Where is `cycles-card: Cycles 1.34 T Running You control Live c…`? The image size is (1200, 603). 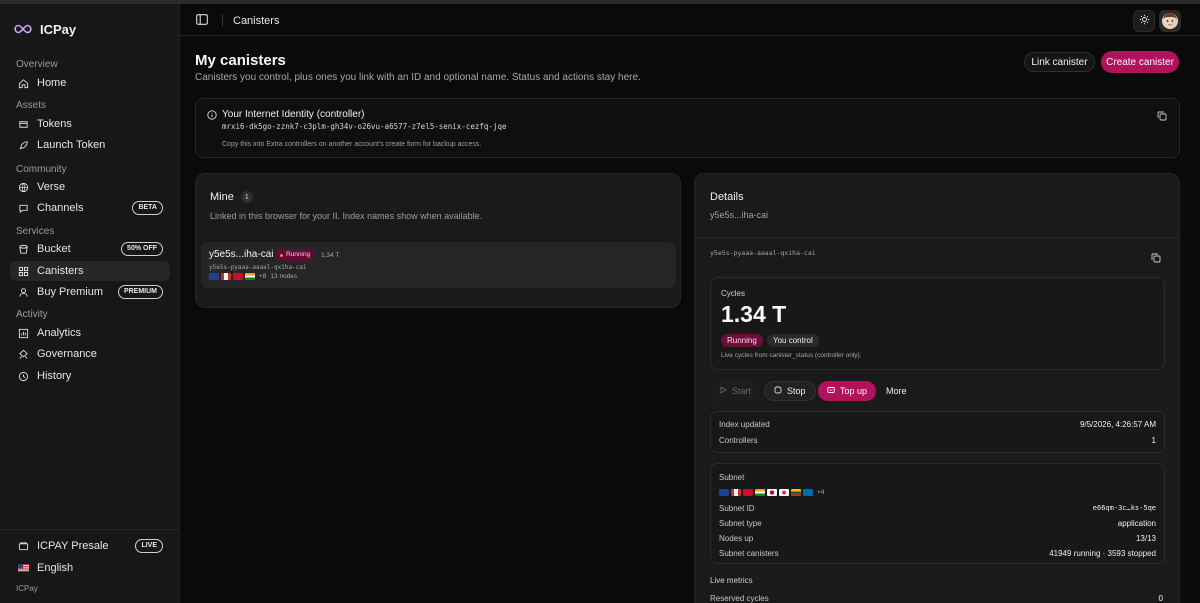
cycles-card: Cycles 1.34 T Running You control Live c… is located at coordinates (937, 323).